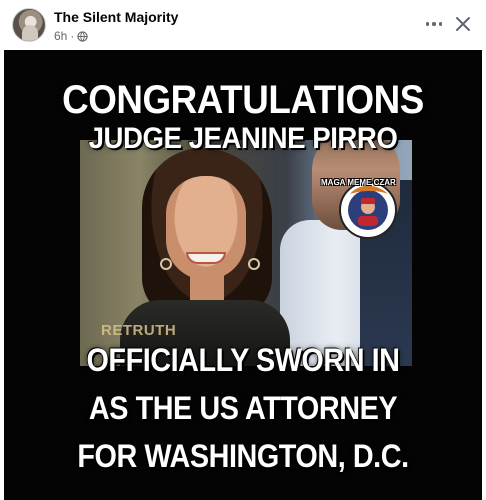  I want to click on earring-right, so click(254, 264).